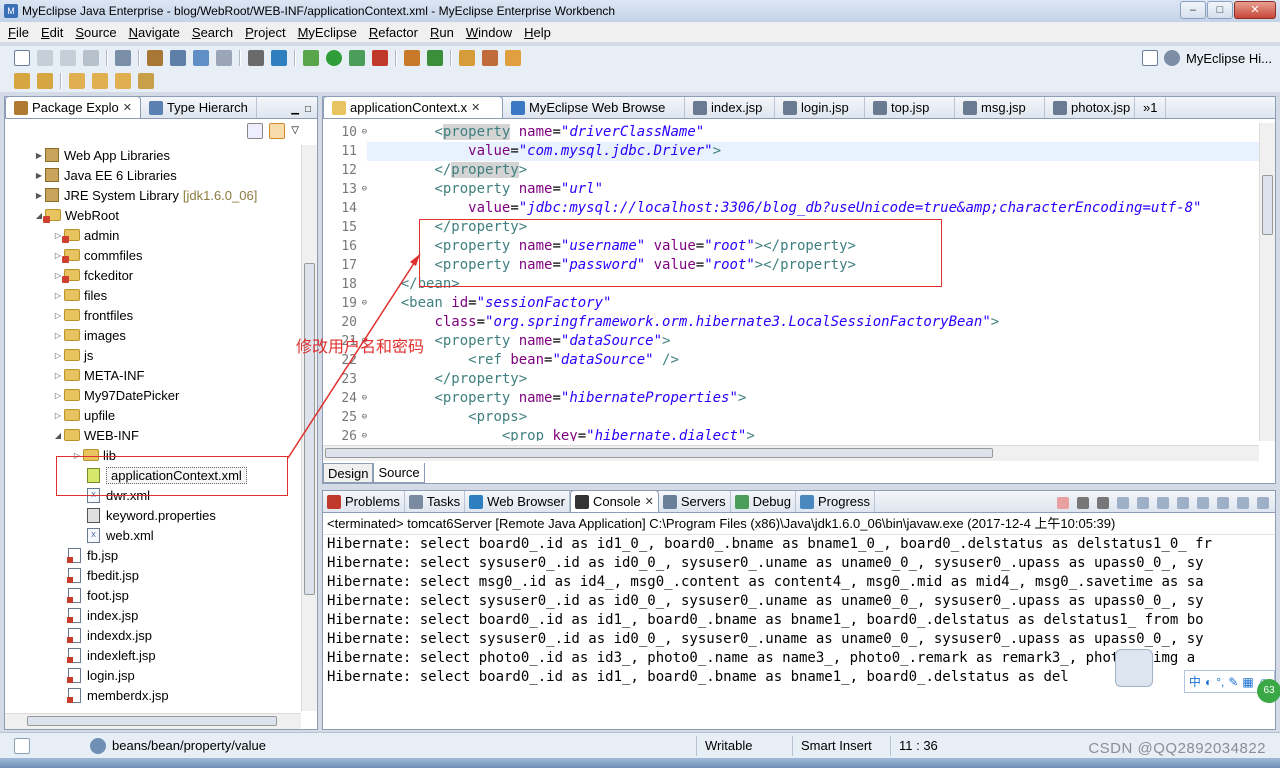  I want to click on save-icon, so click(45, 58).